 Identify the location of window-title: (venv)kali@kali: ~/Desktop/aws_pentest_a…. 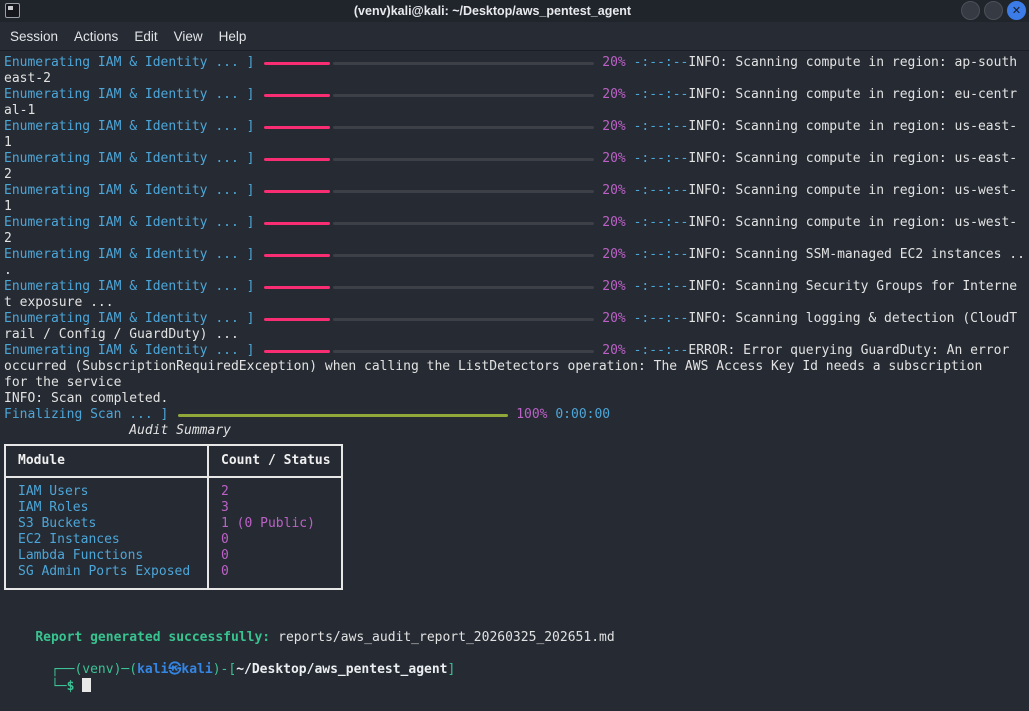
(492, 11).